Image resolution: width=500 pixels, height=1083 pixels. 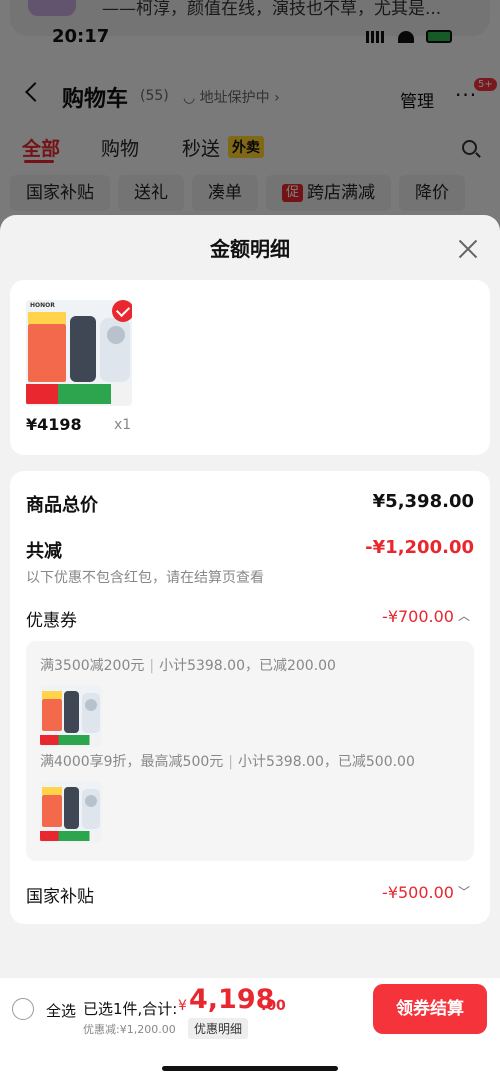 What do you see at coordinates (132, 762) in the screenshot?
I see `coupon-rule: 满4000享9折，最高减500元` at bounding box center [132, 762].